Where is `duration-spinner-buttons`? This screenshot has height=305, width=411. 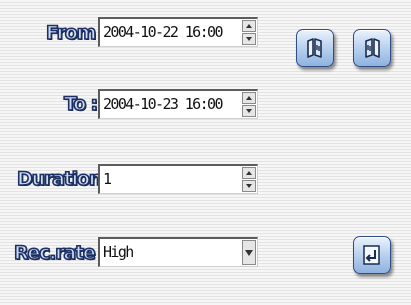
duration-spinner-buttons is located at coordinates (249, 179).